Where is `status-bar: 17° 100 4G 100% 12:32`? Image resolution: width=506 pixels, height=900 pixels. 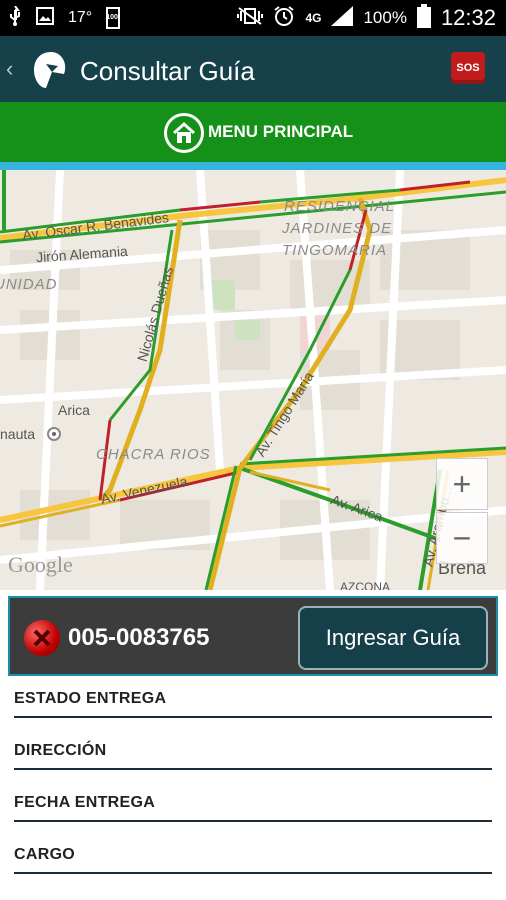 status-bar: 17° 100 4G 100% 12:32 is located at coordinates (253, 18).